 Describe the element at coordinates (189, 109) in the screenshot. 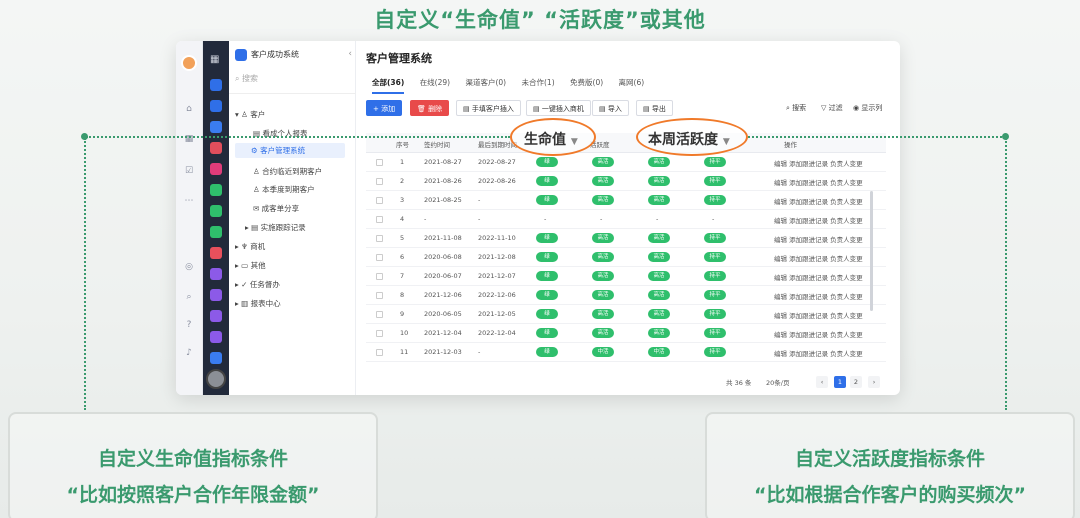

I see `home-icon: ⌂` at that location.